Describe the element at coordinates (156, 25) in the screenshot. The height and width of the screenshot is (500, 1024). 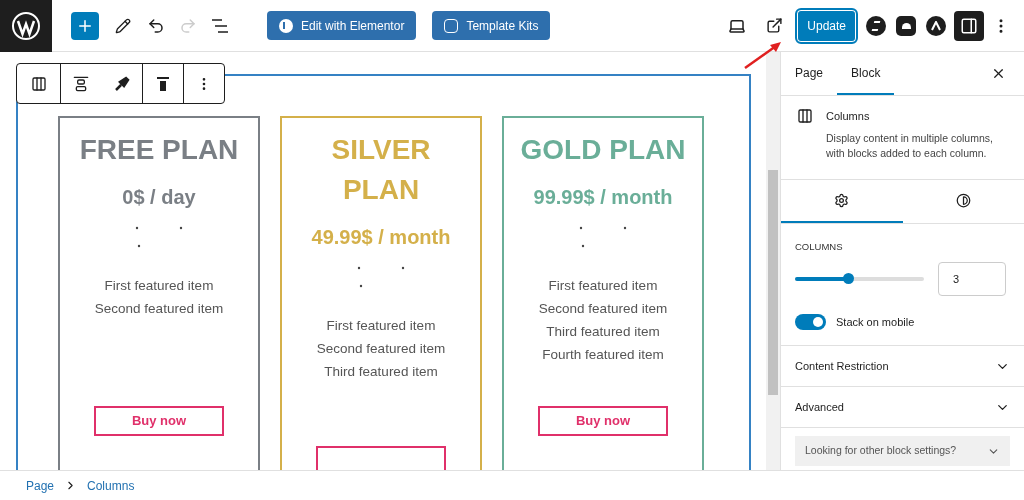
I see `undo-icon` at that location.